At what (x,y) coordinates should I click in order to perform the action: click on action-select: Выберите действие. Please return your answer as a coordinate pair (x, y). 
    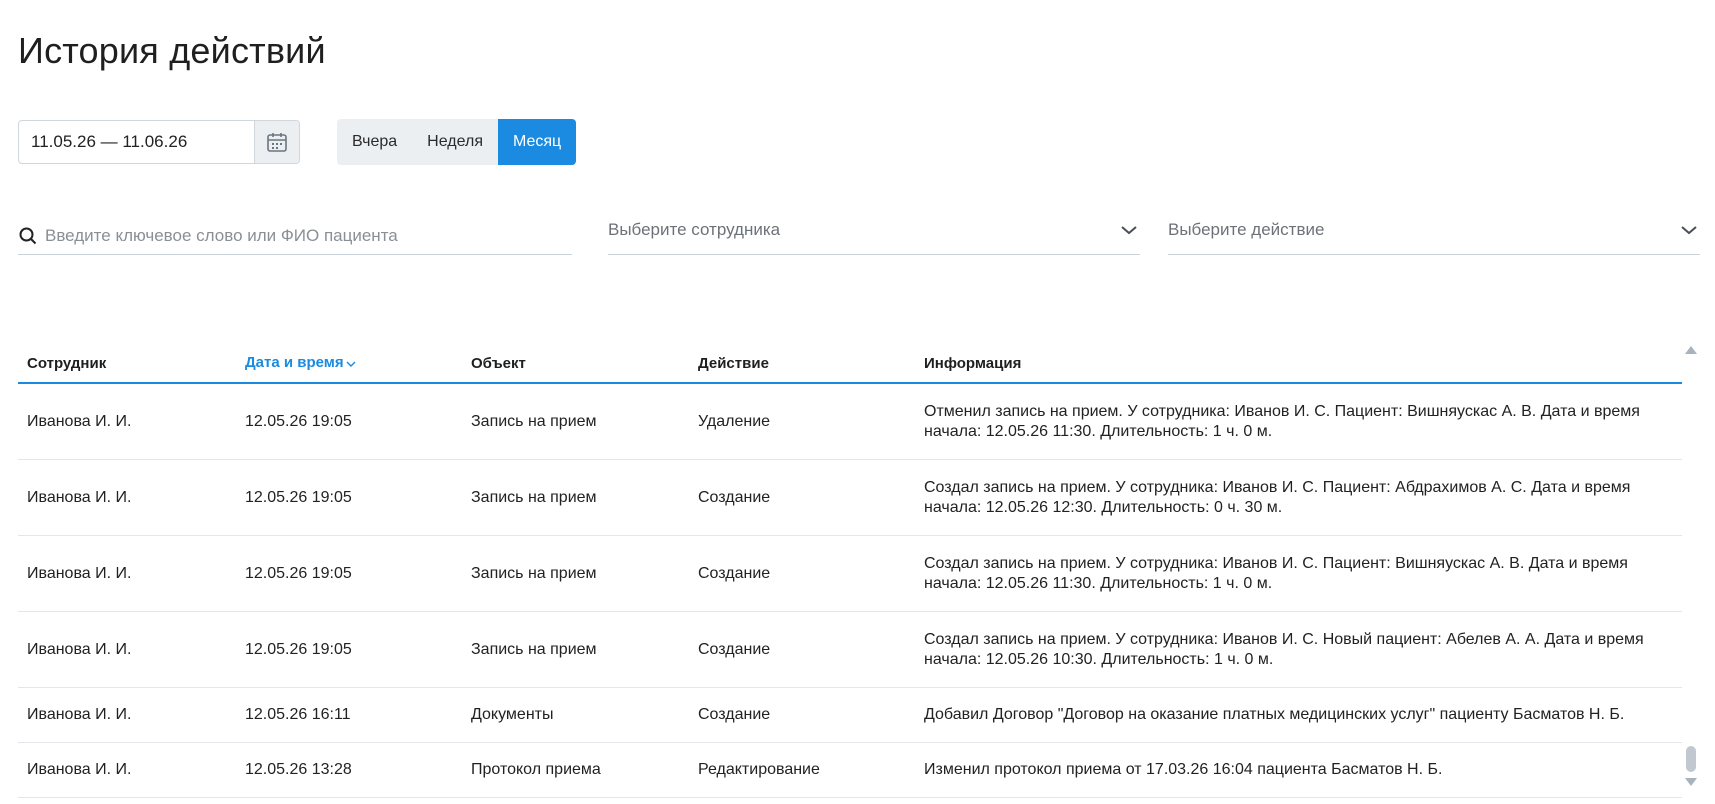
    Looking at the image, I should click on (1434, 230).